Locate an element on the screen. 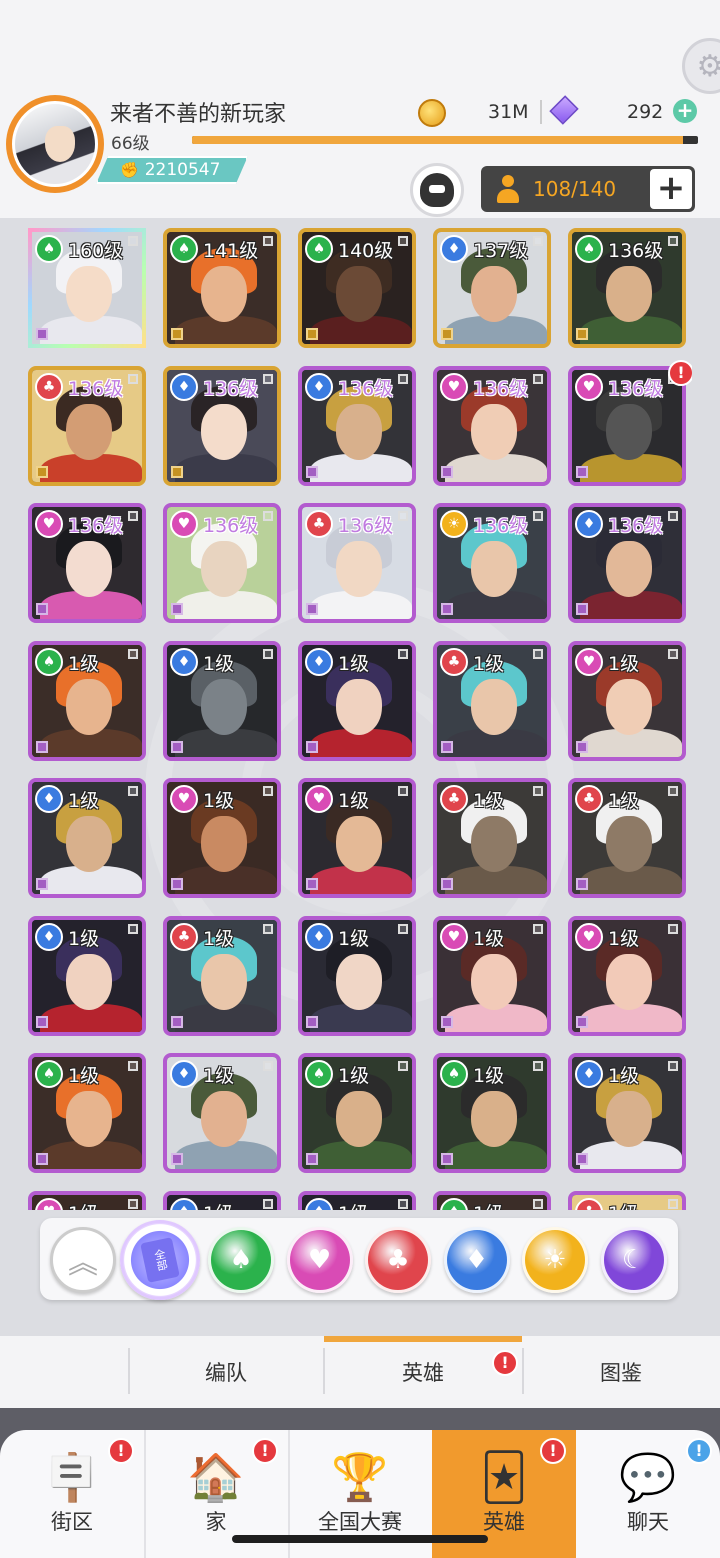  collapse-filter-button: ︽ is located at coordinates (83, 1260).